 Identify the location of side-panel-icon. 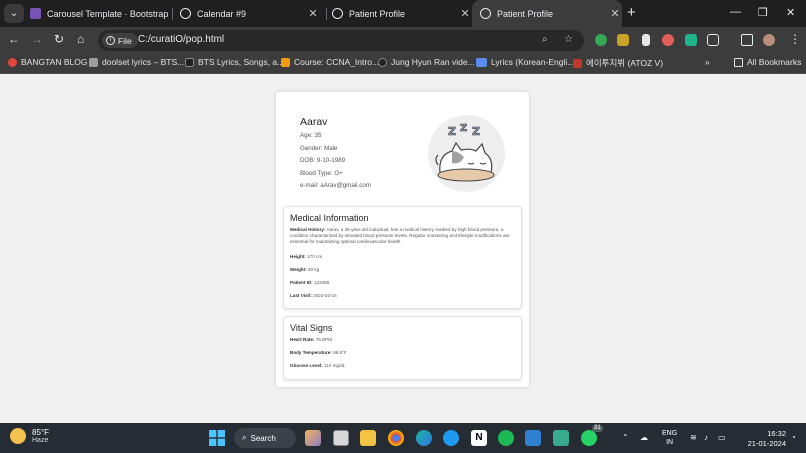
(747, 40).